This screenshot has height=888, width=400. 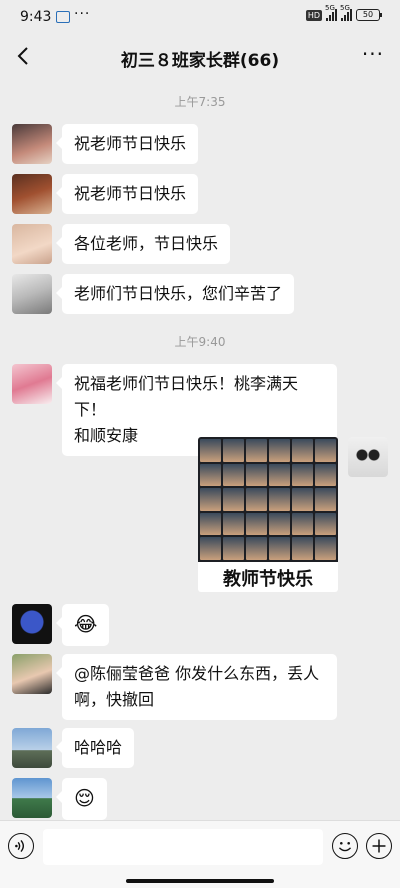 I want to click on plus-icon, so click(x=379, y=846).